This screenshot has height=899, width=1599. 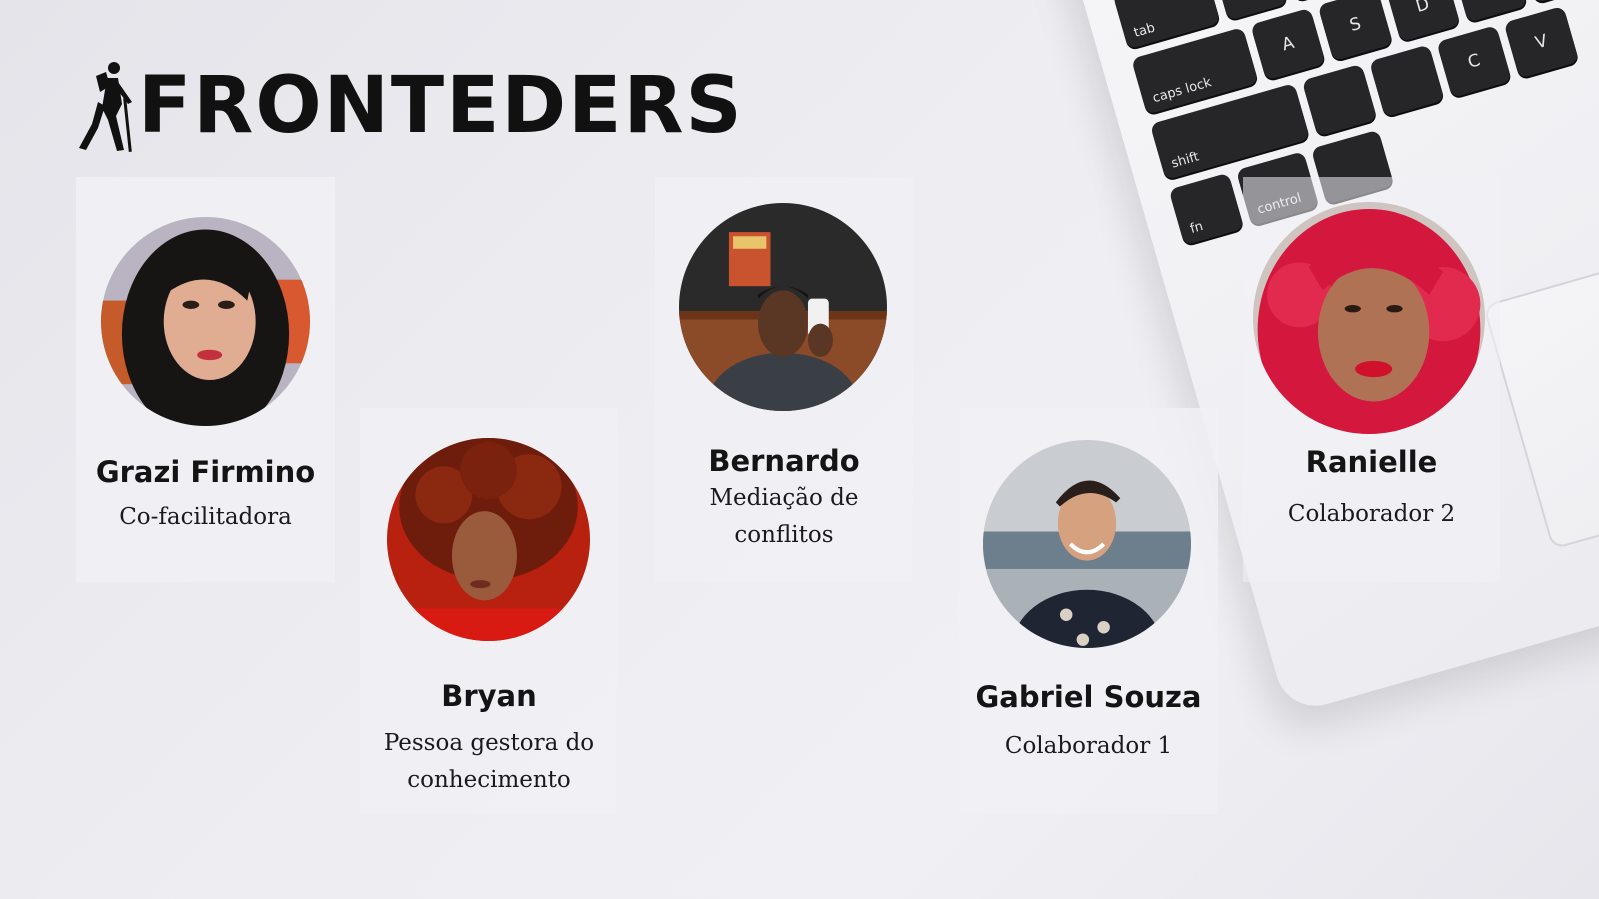 What do you see at coordinates (1182, 91) in the screenshot?
I see `key-label: caps lock` at bounding box center [1182, 91].